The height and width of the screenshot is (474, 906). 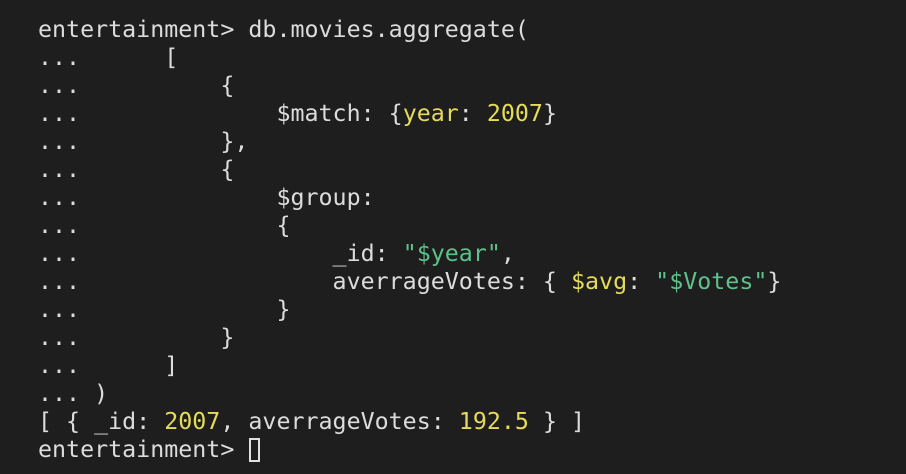 What do you see at coordinates (73, 393) in the screenshot?
I see `code-token: ... )` at bounding box center [73, 393].